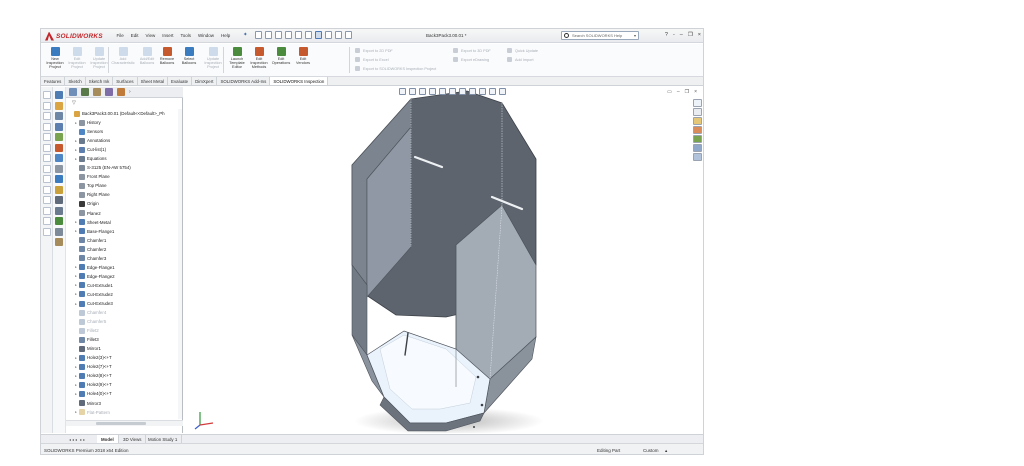  Describe the element at coordinates (124, 330) in the screenshot. I see `tree-item: Fillet2` at that location.